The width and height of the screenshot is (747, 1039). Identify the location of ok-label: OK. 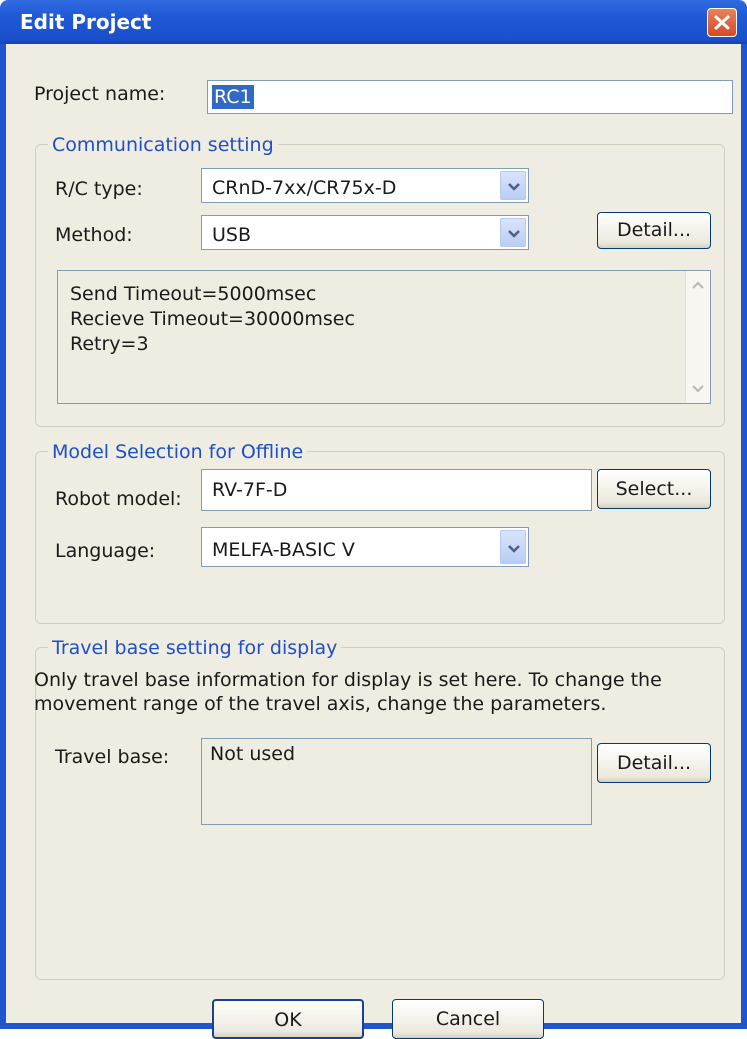
(288, 1020).